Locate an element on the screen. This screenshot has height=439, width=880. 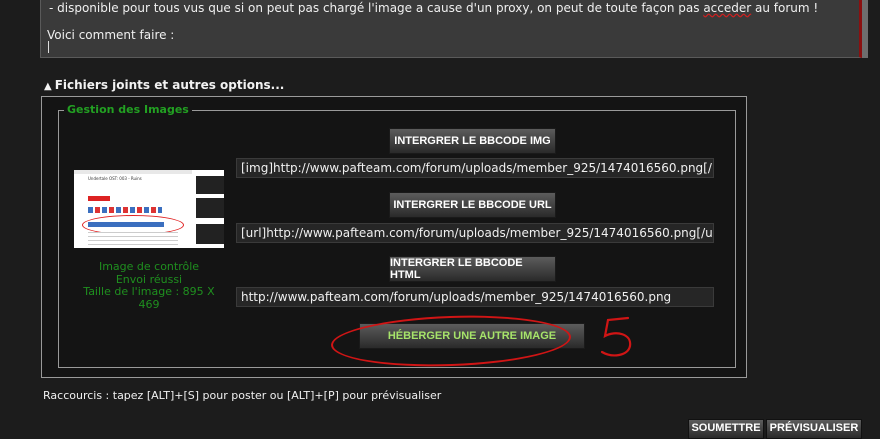
triangle-up-icon: ▲ is located at coordinates (48, 86).